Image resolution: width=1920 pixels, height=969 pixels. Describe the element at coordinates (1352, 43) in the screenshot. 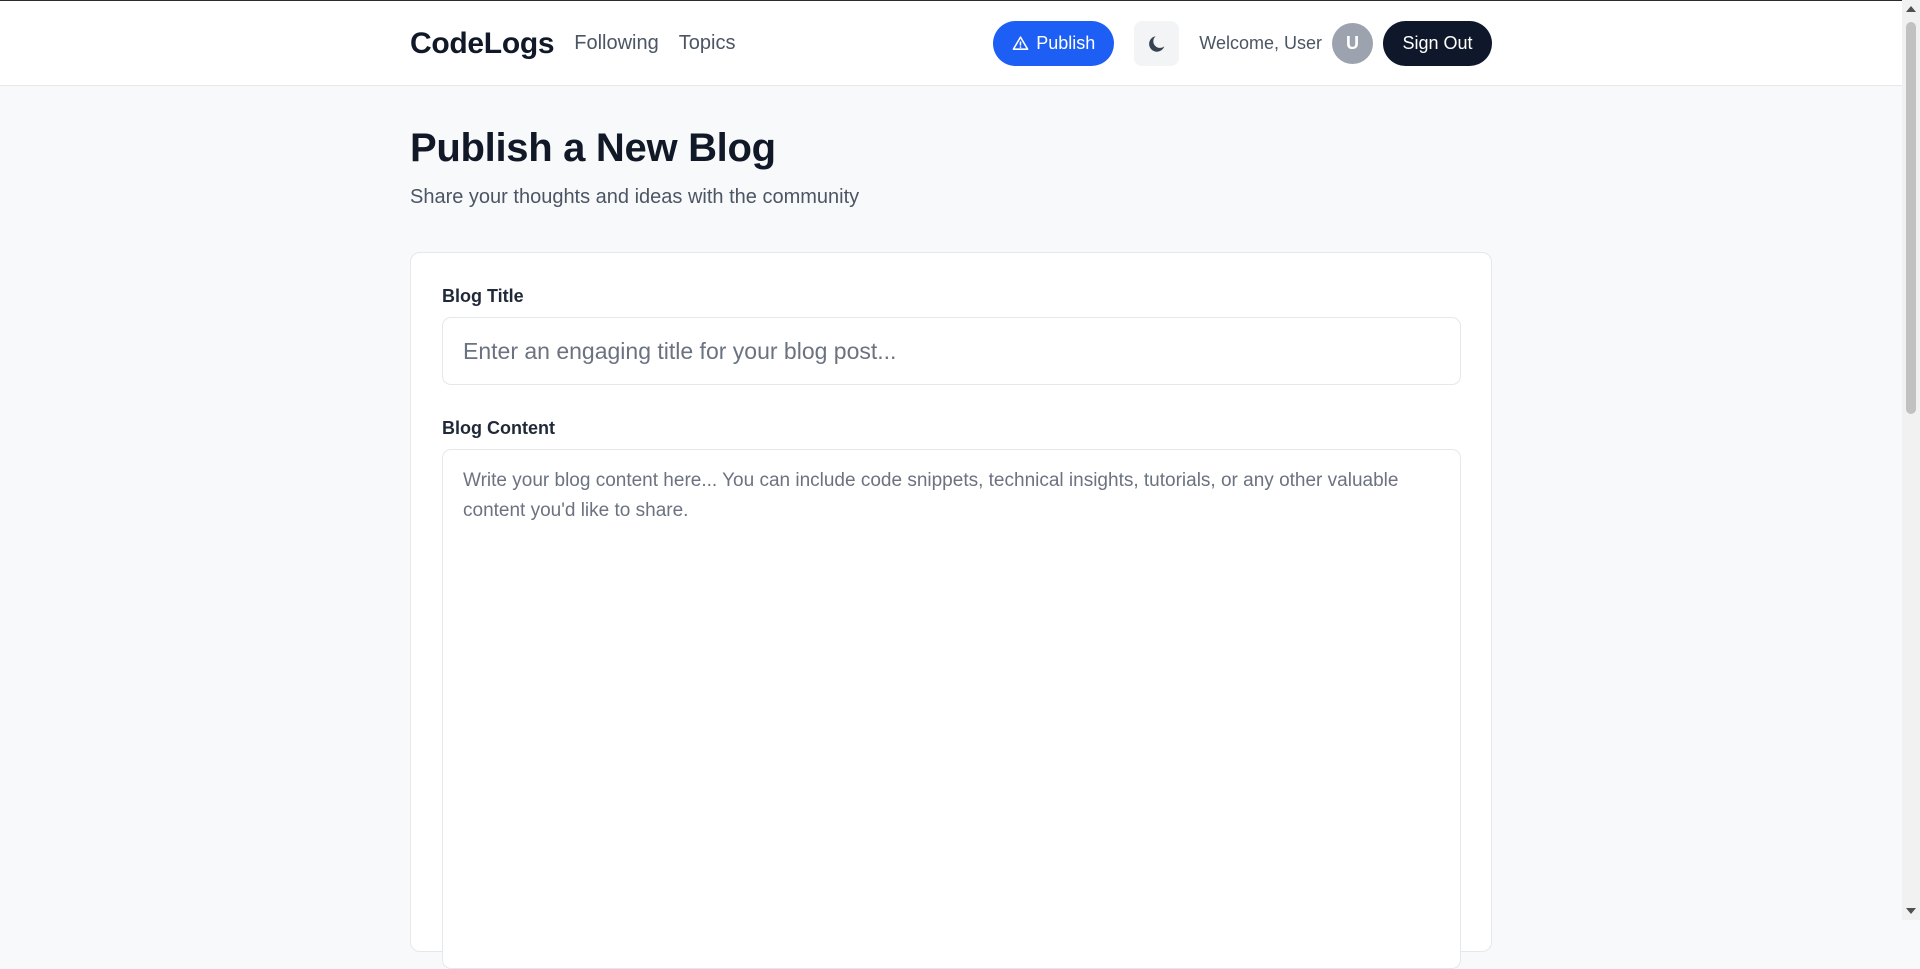

I see `user-avatar: U` at that location.